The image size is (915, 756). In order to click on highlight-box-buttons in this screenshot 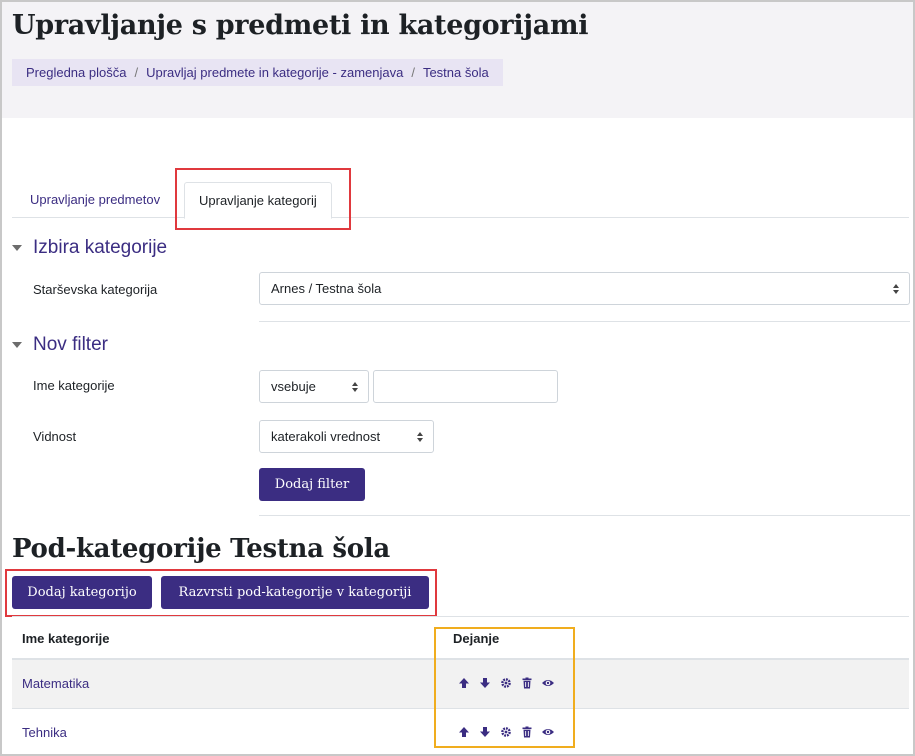, I will do `click(221, 593)`.